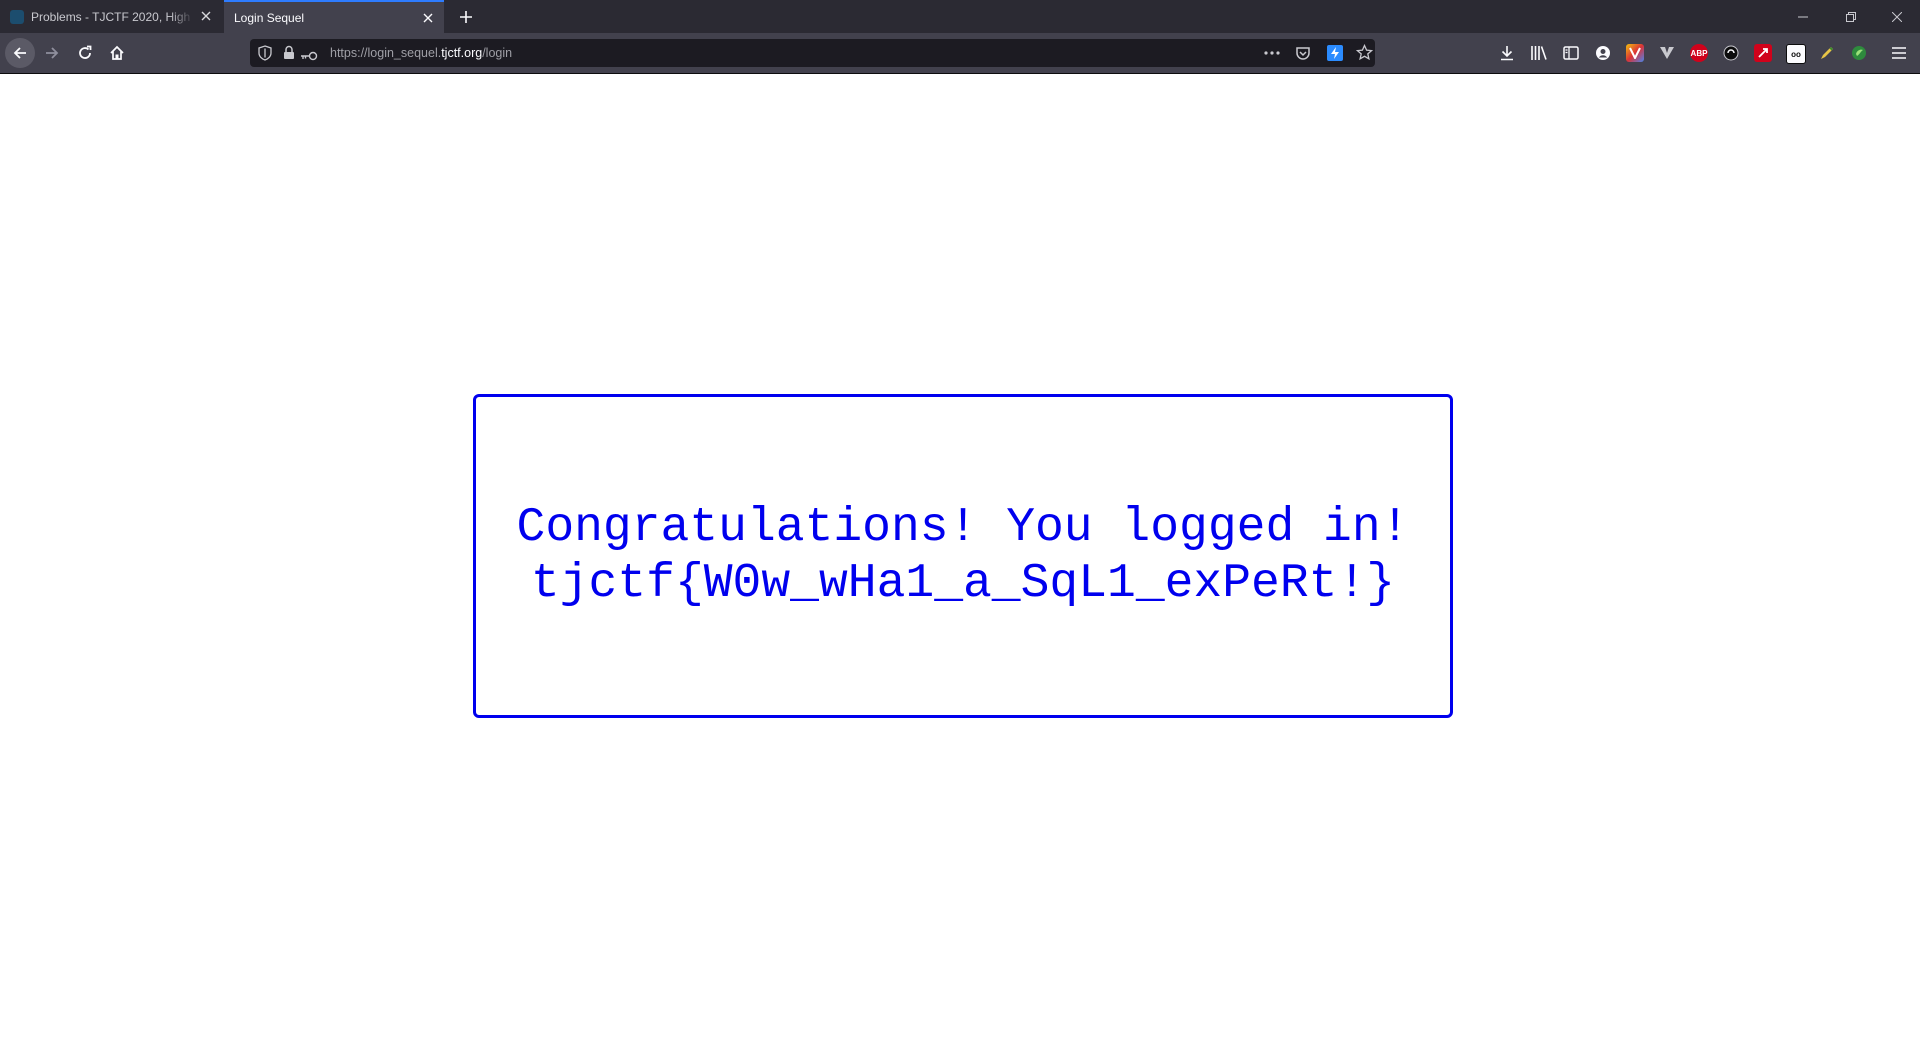  Describe the element at coordinates (1335, 53) in the screenshot. I see `lightning-extension-icon` at that location.